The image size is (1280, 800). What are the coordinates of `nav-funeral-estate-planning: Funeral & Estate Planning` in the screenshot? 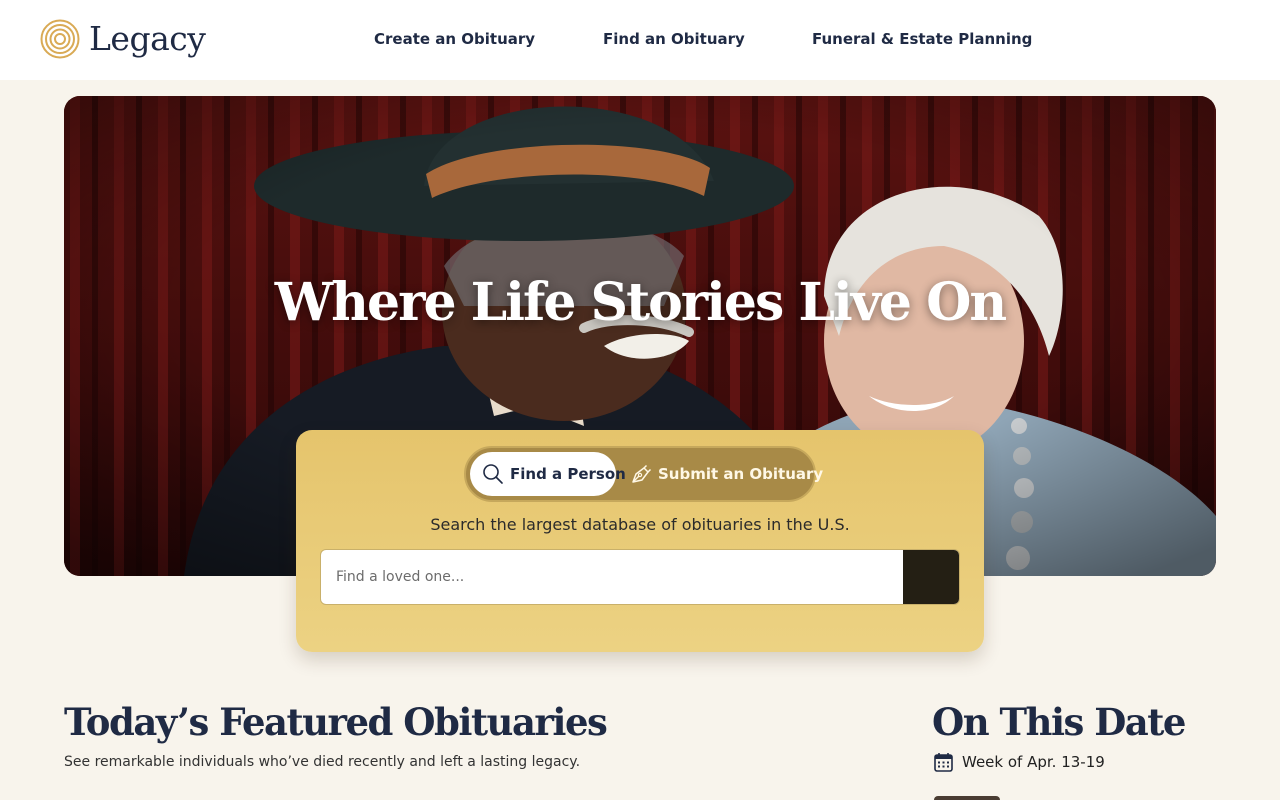 It's located at (922, 39).